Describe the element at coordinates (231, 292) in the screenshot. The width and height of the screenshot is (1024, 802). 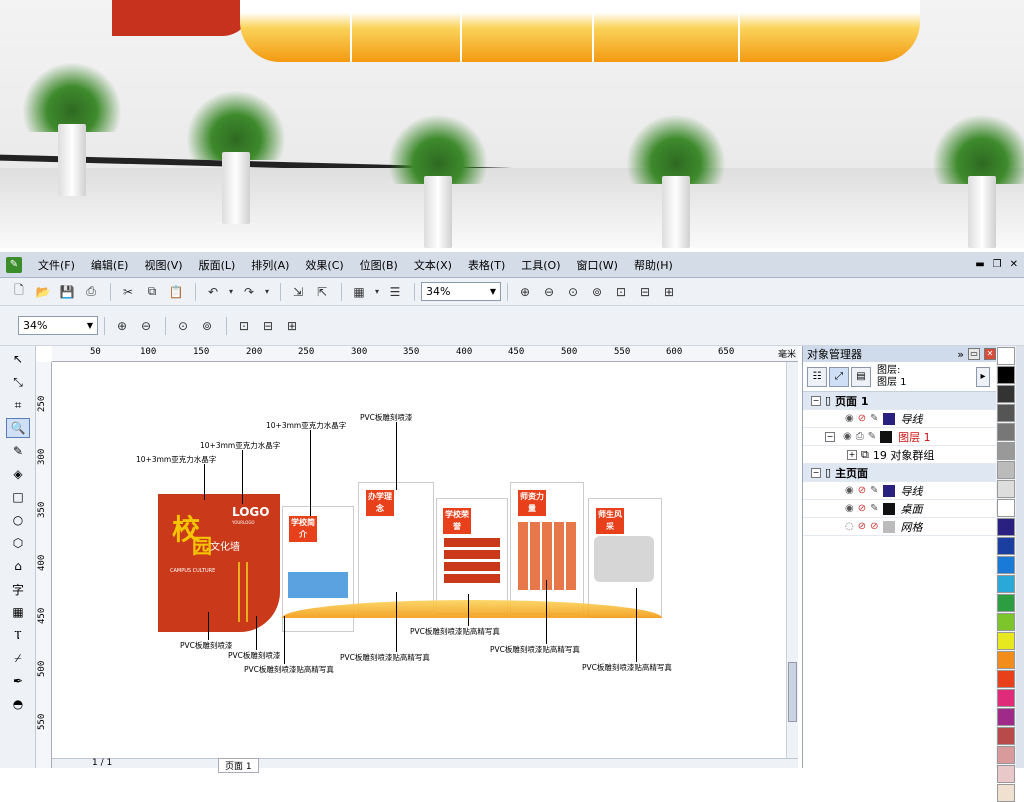
I see `undo-dropdown-icon: ▾` at that location.